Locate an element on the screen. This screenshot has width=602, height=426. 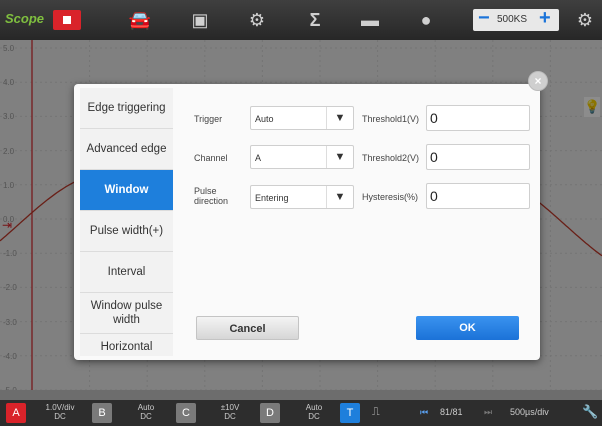
threshold2-label: Threshold2(V) is located at coordinates (391, 158).